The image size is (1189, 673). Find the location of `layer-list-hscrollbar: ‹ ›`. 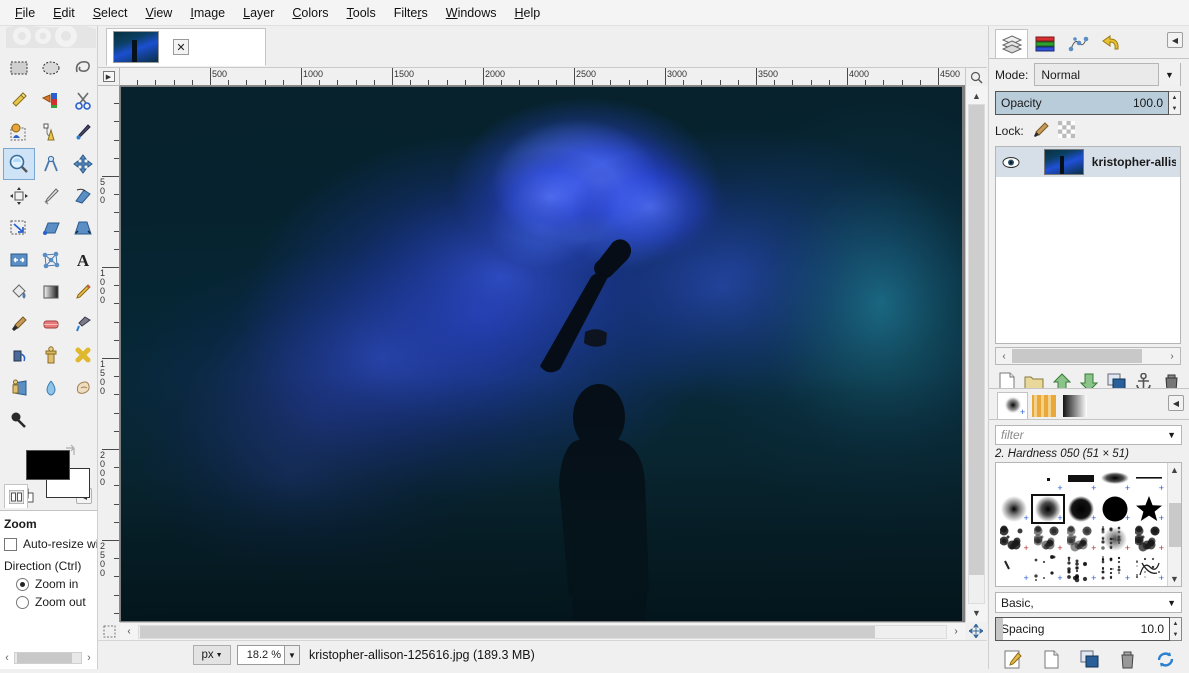

layer-list-hscrollbar: ‹ › is located at coordinates (1088, 356).